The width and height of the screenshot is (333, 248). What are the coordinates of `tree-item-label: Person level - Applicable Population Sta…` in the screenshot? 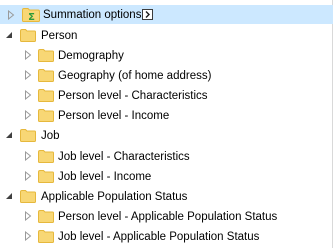 It's located at (168, 217).